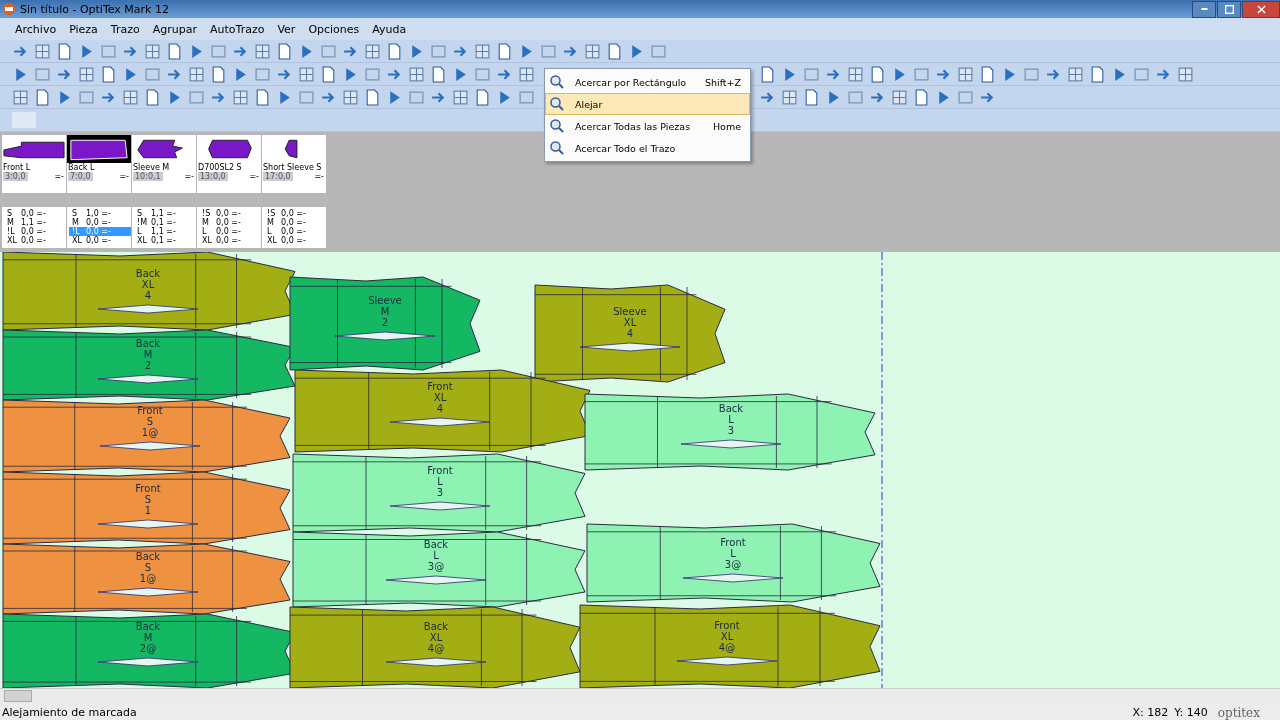 Image resolution: width=1280 pixels, height=720 pixels. What do you see at coordinates (83, 29) in the screenshot?
I see `menu-item: Pieza` at bounding box center [83, 29].